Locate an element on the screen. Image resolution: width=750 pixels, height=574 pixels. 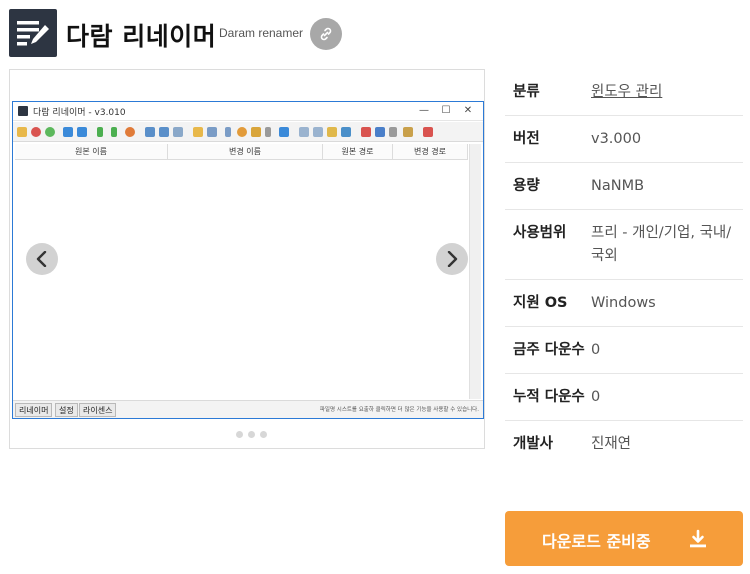
info-key: 지원 OS is located at coordinates (540, 303).